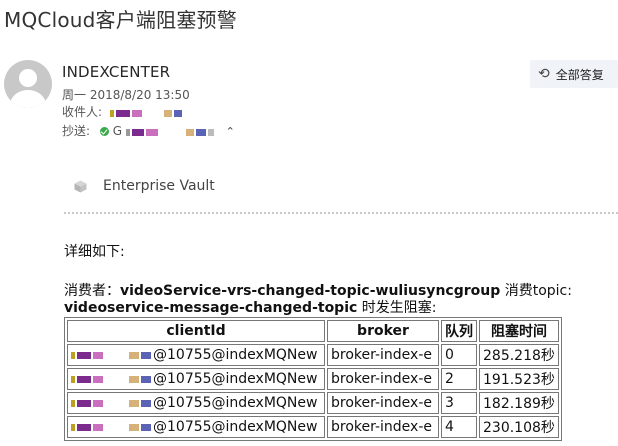 The image size is (618, 446). Describe the element at coordinates (28, 99) in the screenshot. I see `avatar-body` at that location.